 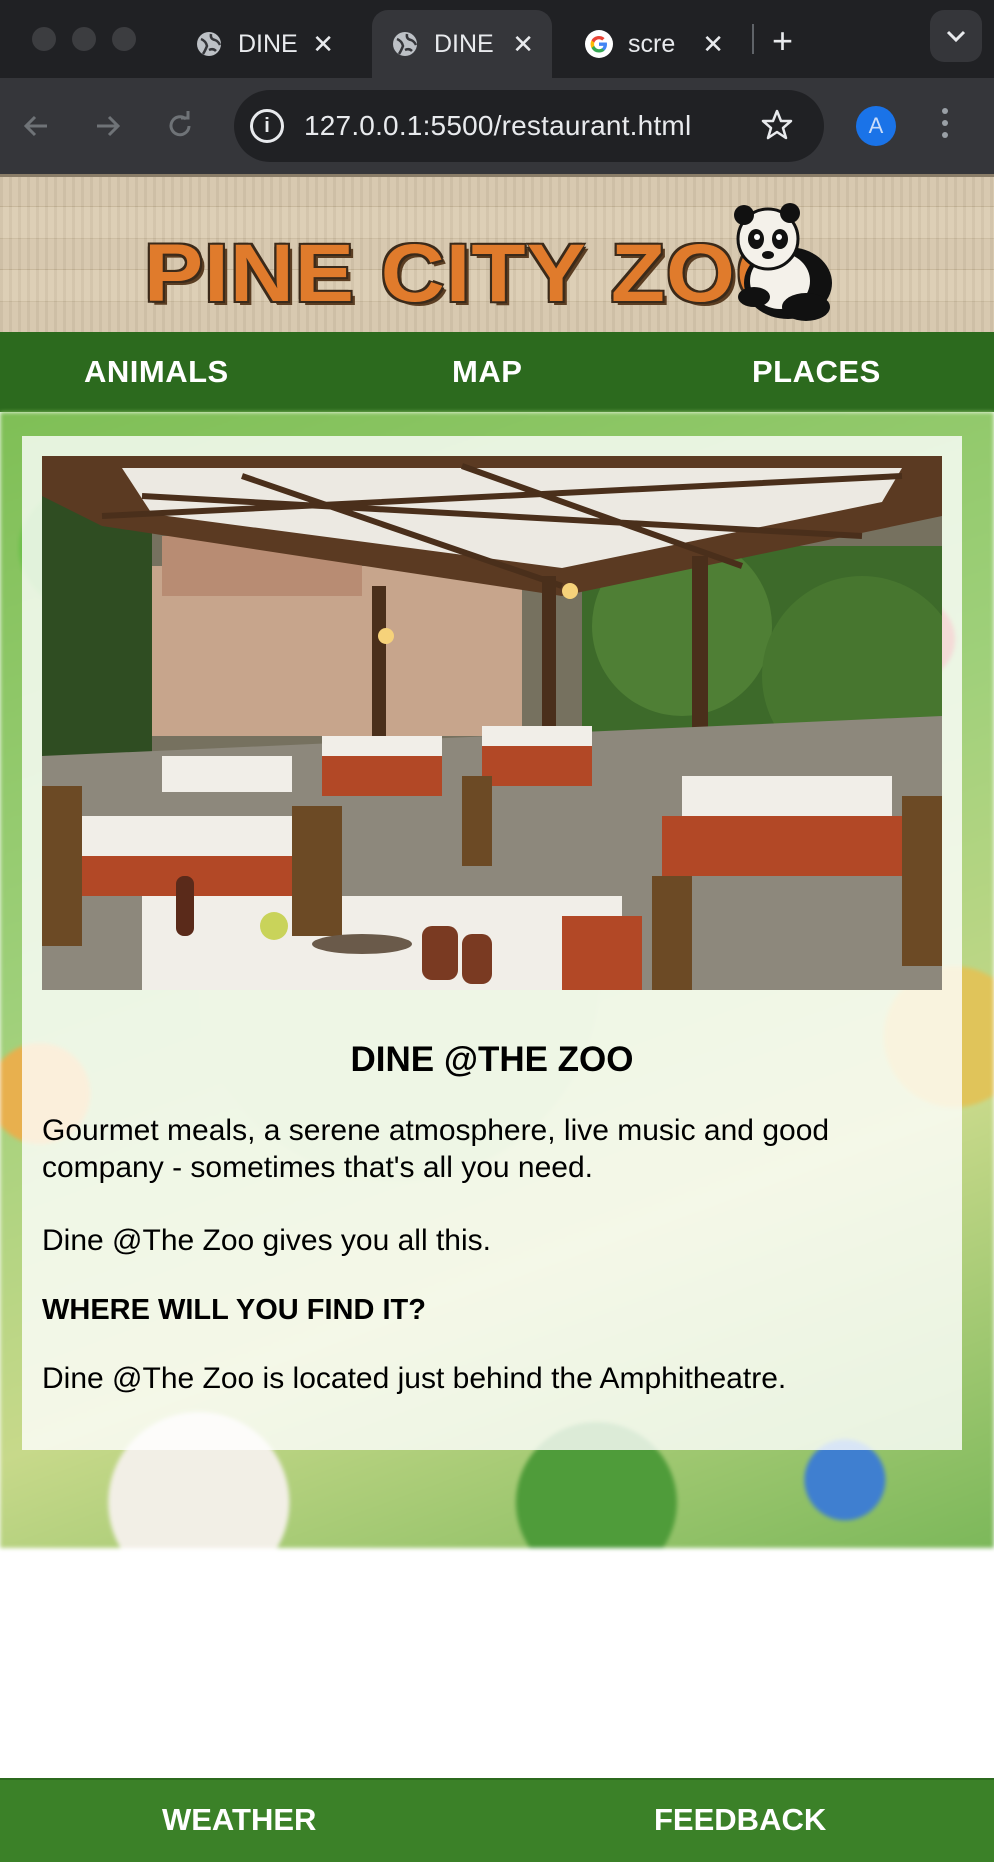 I want to click on nav-link-animals: ANIMALS, so click(x=156, y=372).